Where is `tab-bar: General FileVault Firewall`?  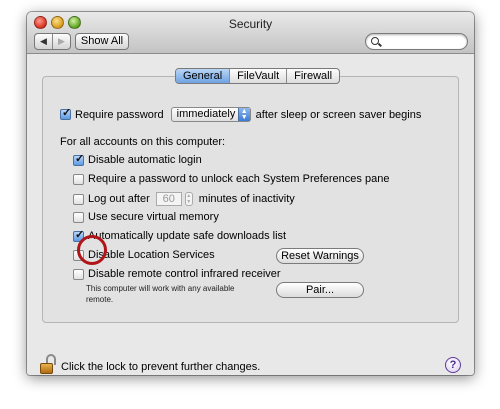 tab-bar: General FileVault Firewall is located at coordinates (258, 76).